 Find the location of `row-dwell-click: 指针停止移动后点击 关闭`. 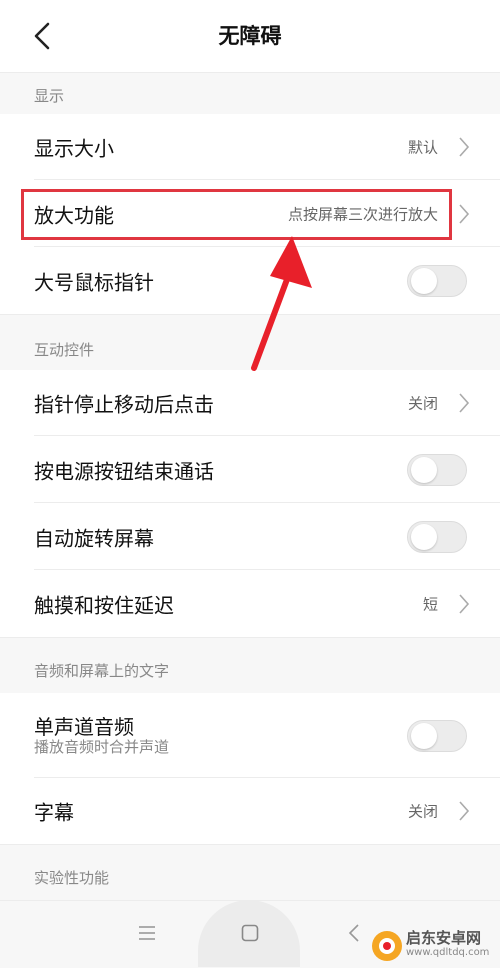

row-dwell-click: 指针停止移动后点击 关闭 is located at coordinates (250, 403).